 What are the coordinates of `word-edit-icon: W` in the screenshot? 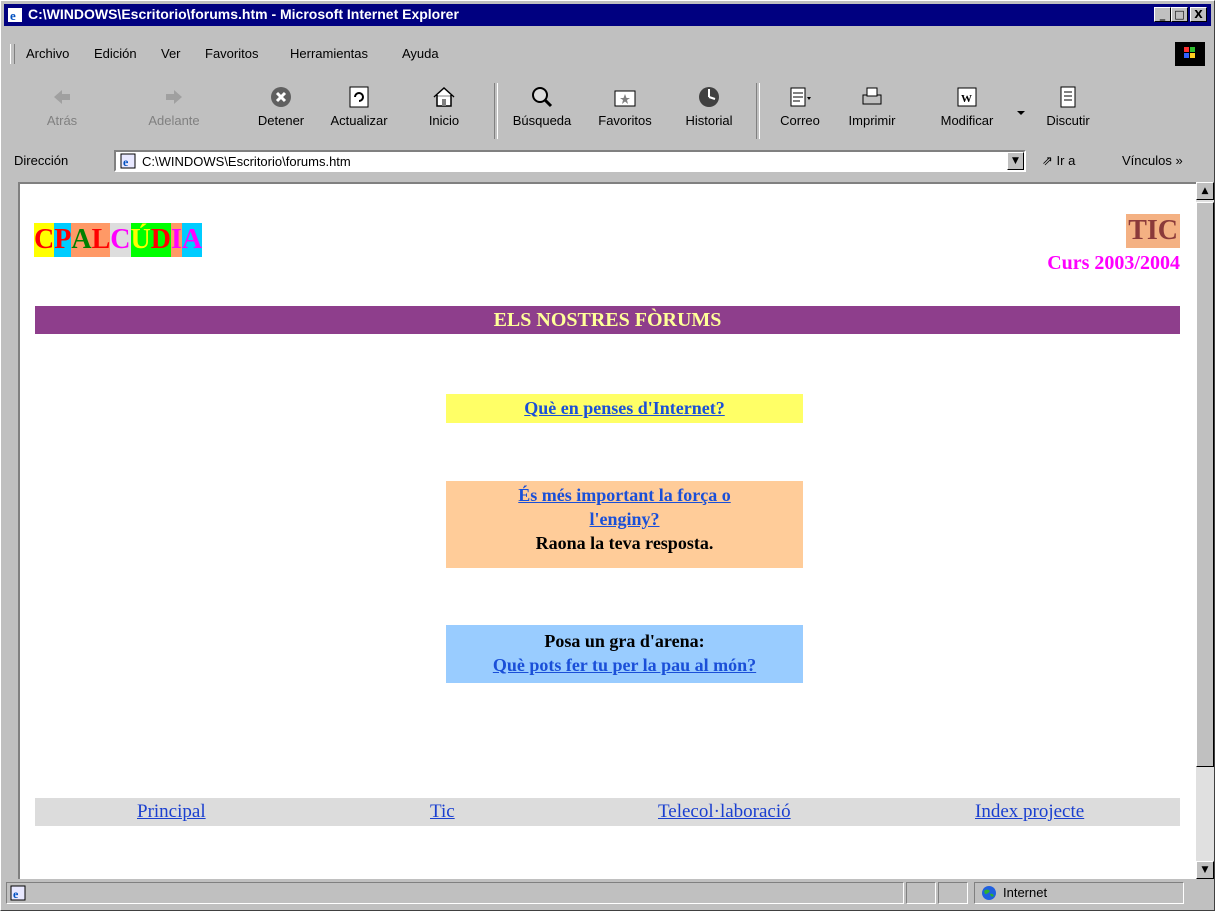 It's located at (967, 97).